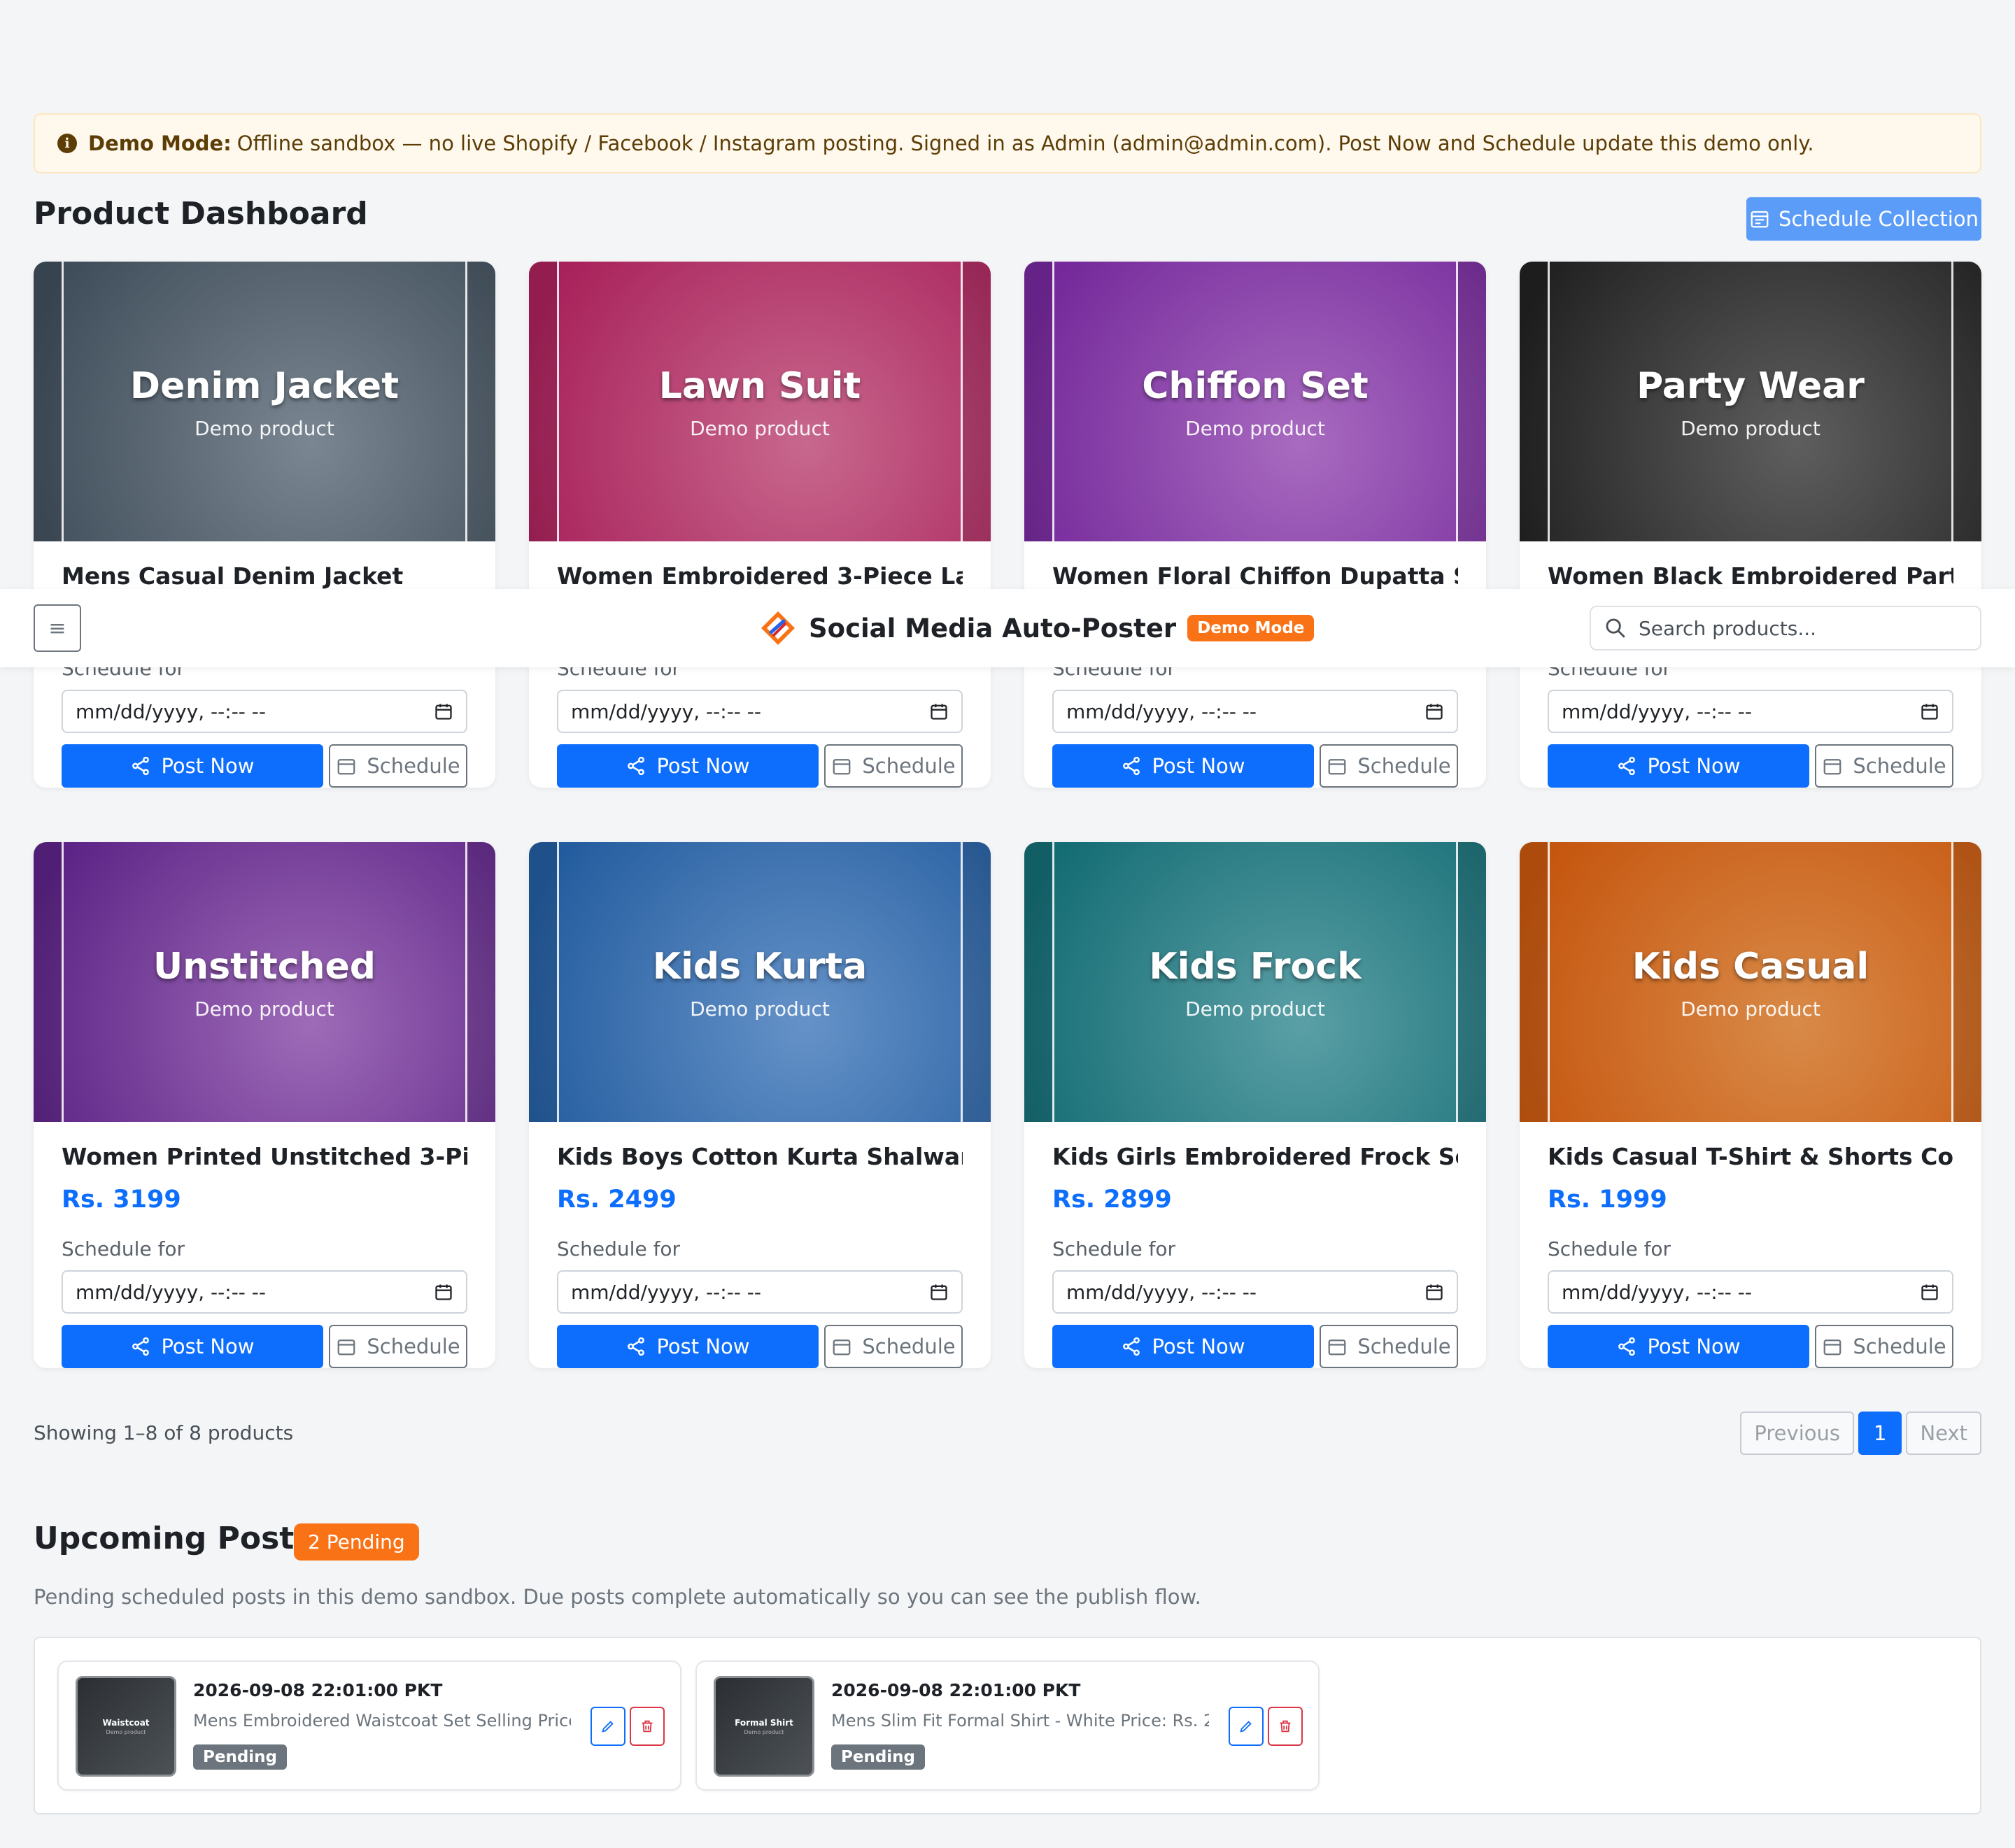 This screenshot has height=1848, width=2015. Describe the element at coordinates (1760, 219) in the screenshot. I see `calendar-list-icon` at that location.